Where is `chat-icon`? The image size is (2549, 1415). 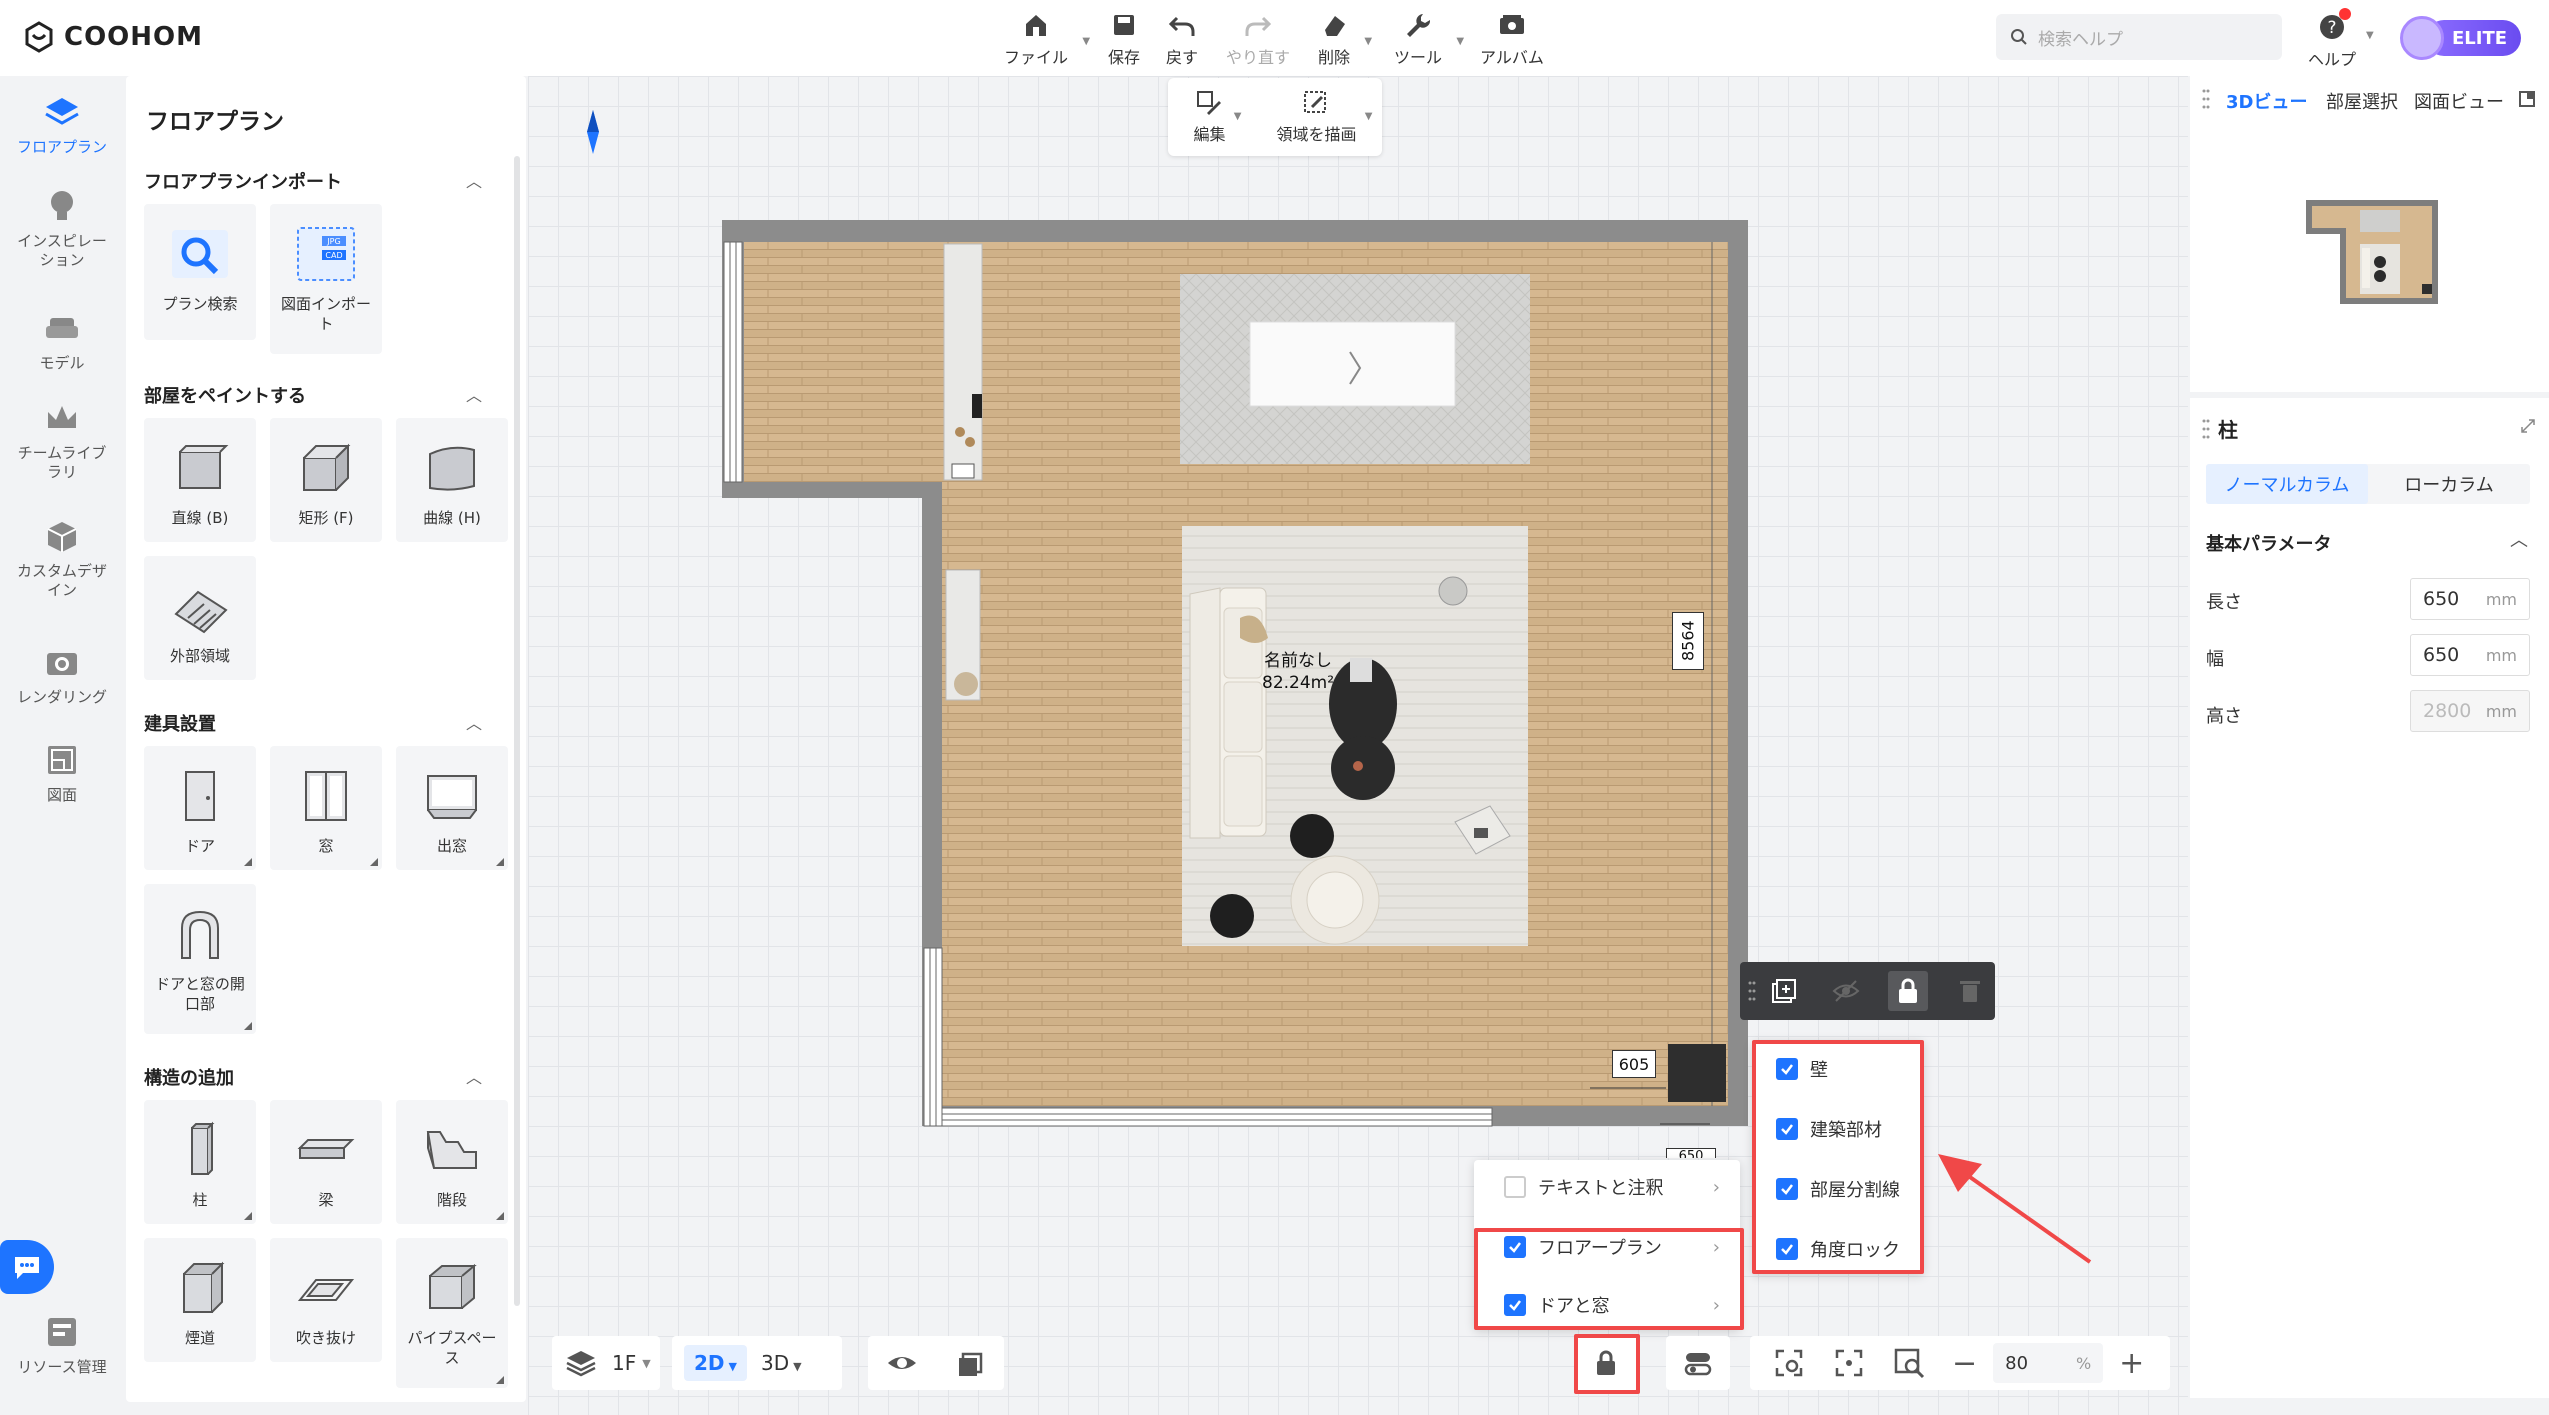 chat-icon is located at coordinates (27, 1268).